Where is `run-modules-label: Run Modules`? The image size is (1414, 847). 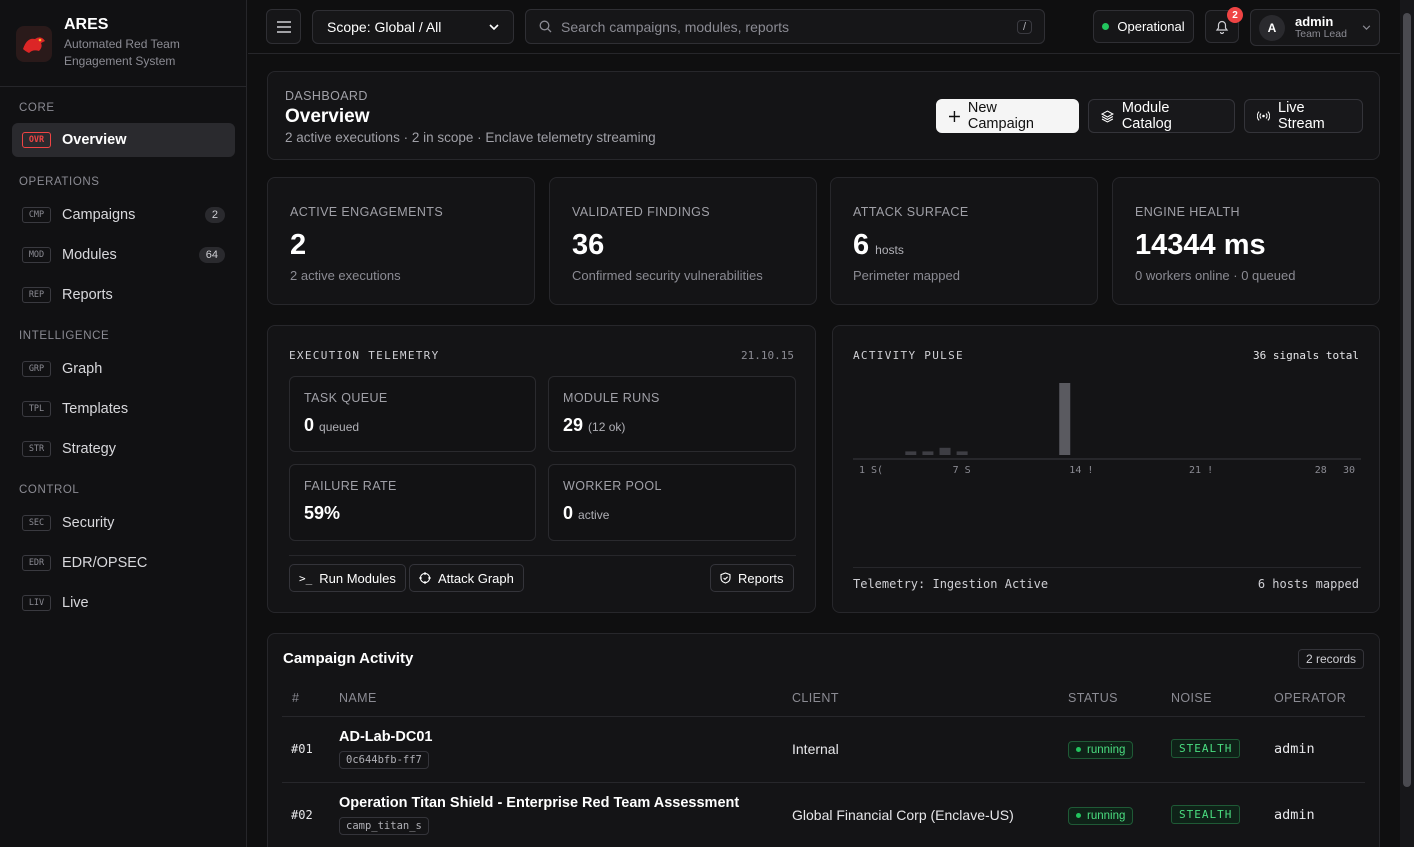
run-modules-label: Run Modules is located at coordinates (357, 578).